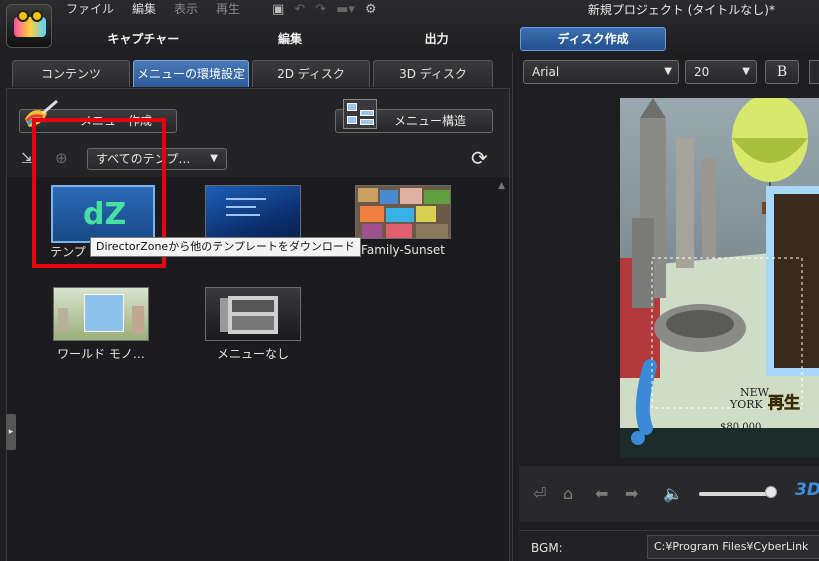  Describe the element at coordinates (253, 212) in the screenshot. I see `template-thumb-blue` at that location.